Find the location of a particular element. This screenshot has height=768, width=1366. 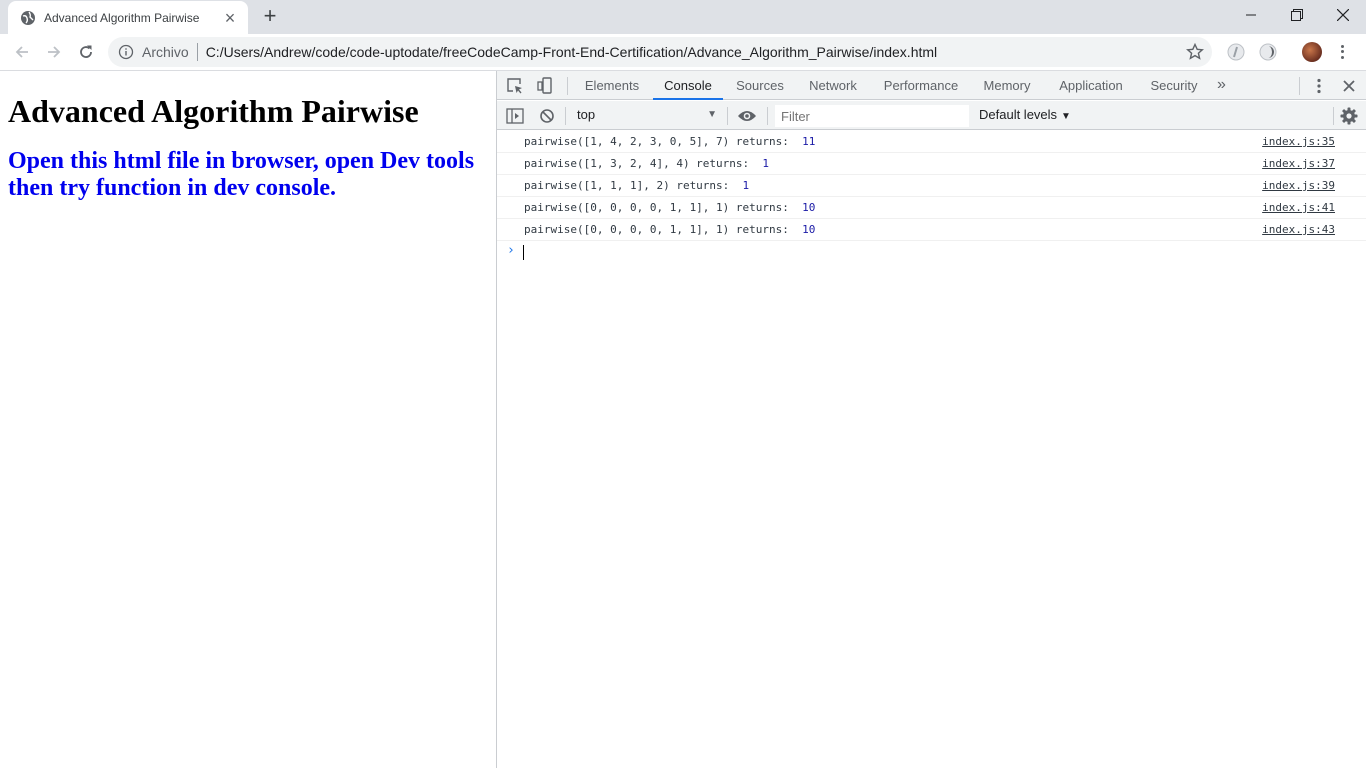

arrow-left-icon is located at coordinates (21, 52).